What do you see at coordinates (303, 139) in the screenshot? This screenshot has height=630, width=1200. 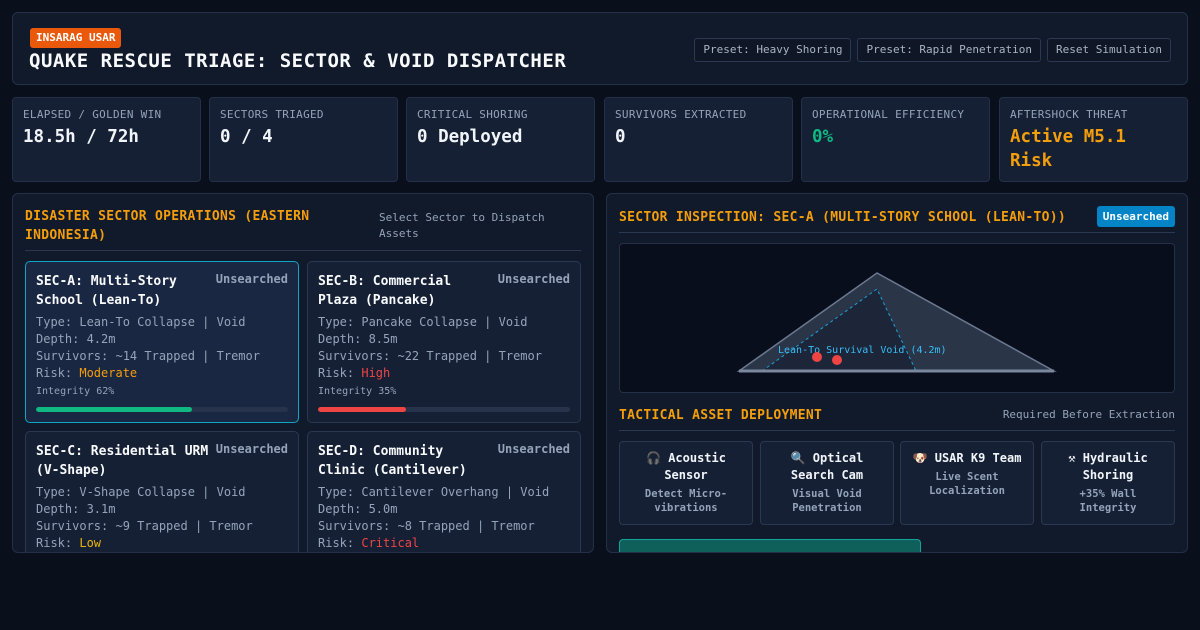 I see `stat-sectors-triaged: SECTORS TRIAGED 0 / 4` at bounding box center [303, 139].